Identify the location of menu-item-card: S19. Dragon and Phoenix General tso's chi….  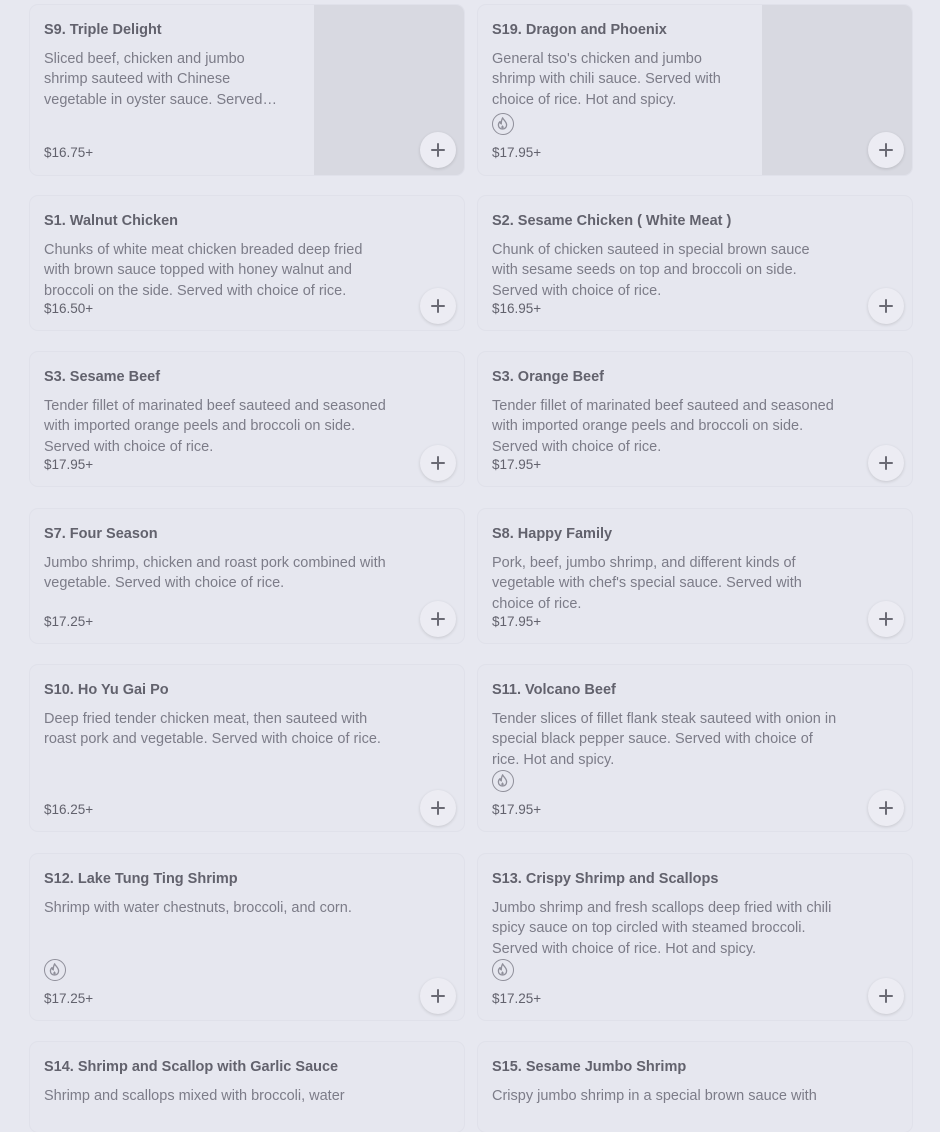
(695, 90).